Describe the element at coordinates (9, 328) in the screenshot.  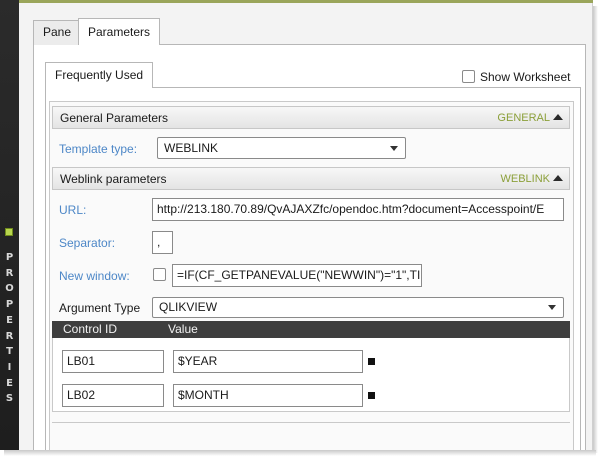
I see `properties-vertical-label: PROPERTIES` at that location.